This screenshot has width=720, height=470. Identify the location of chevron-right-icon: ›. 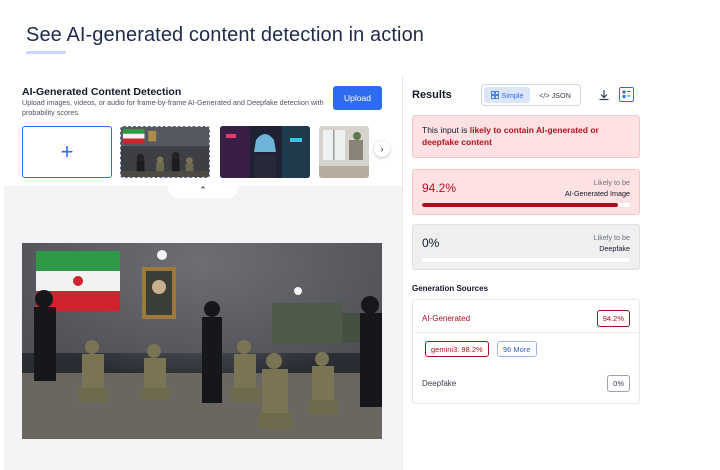
(382, 149).